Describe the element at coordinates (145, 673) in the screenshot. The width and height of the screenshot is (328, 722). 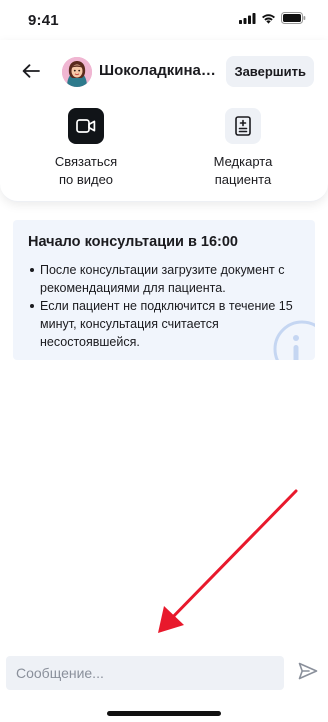
I see `message-input` at that location.